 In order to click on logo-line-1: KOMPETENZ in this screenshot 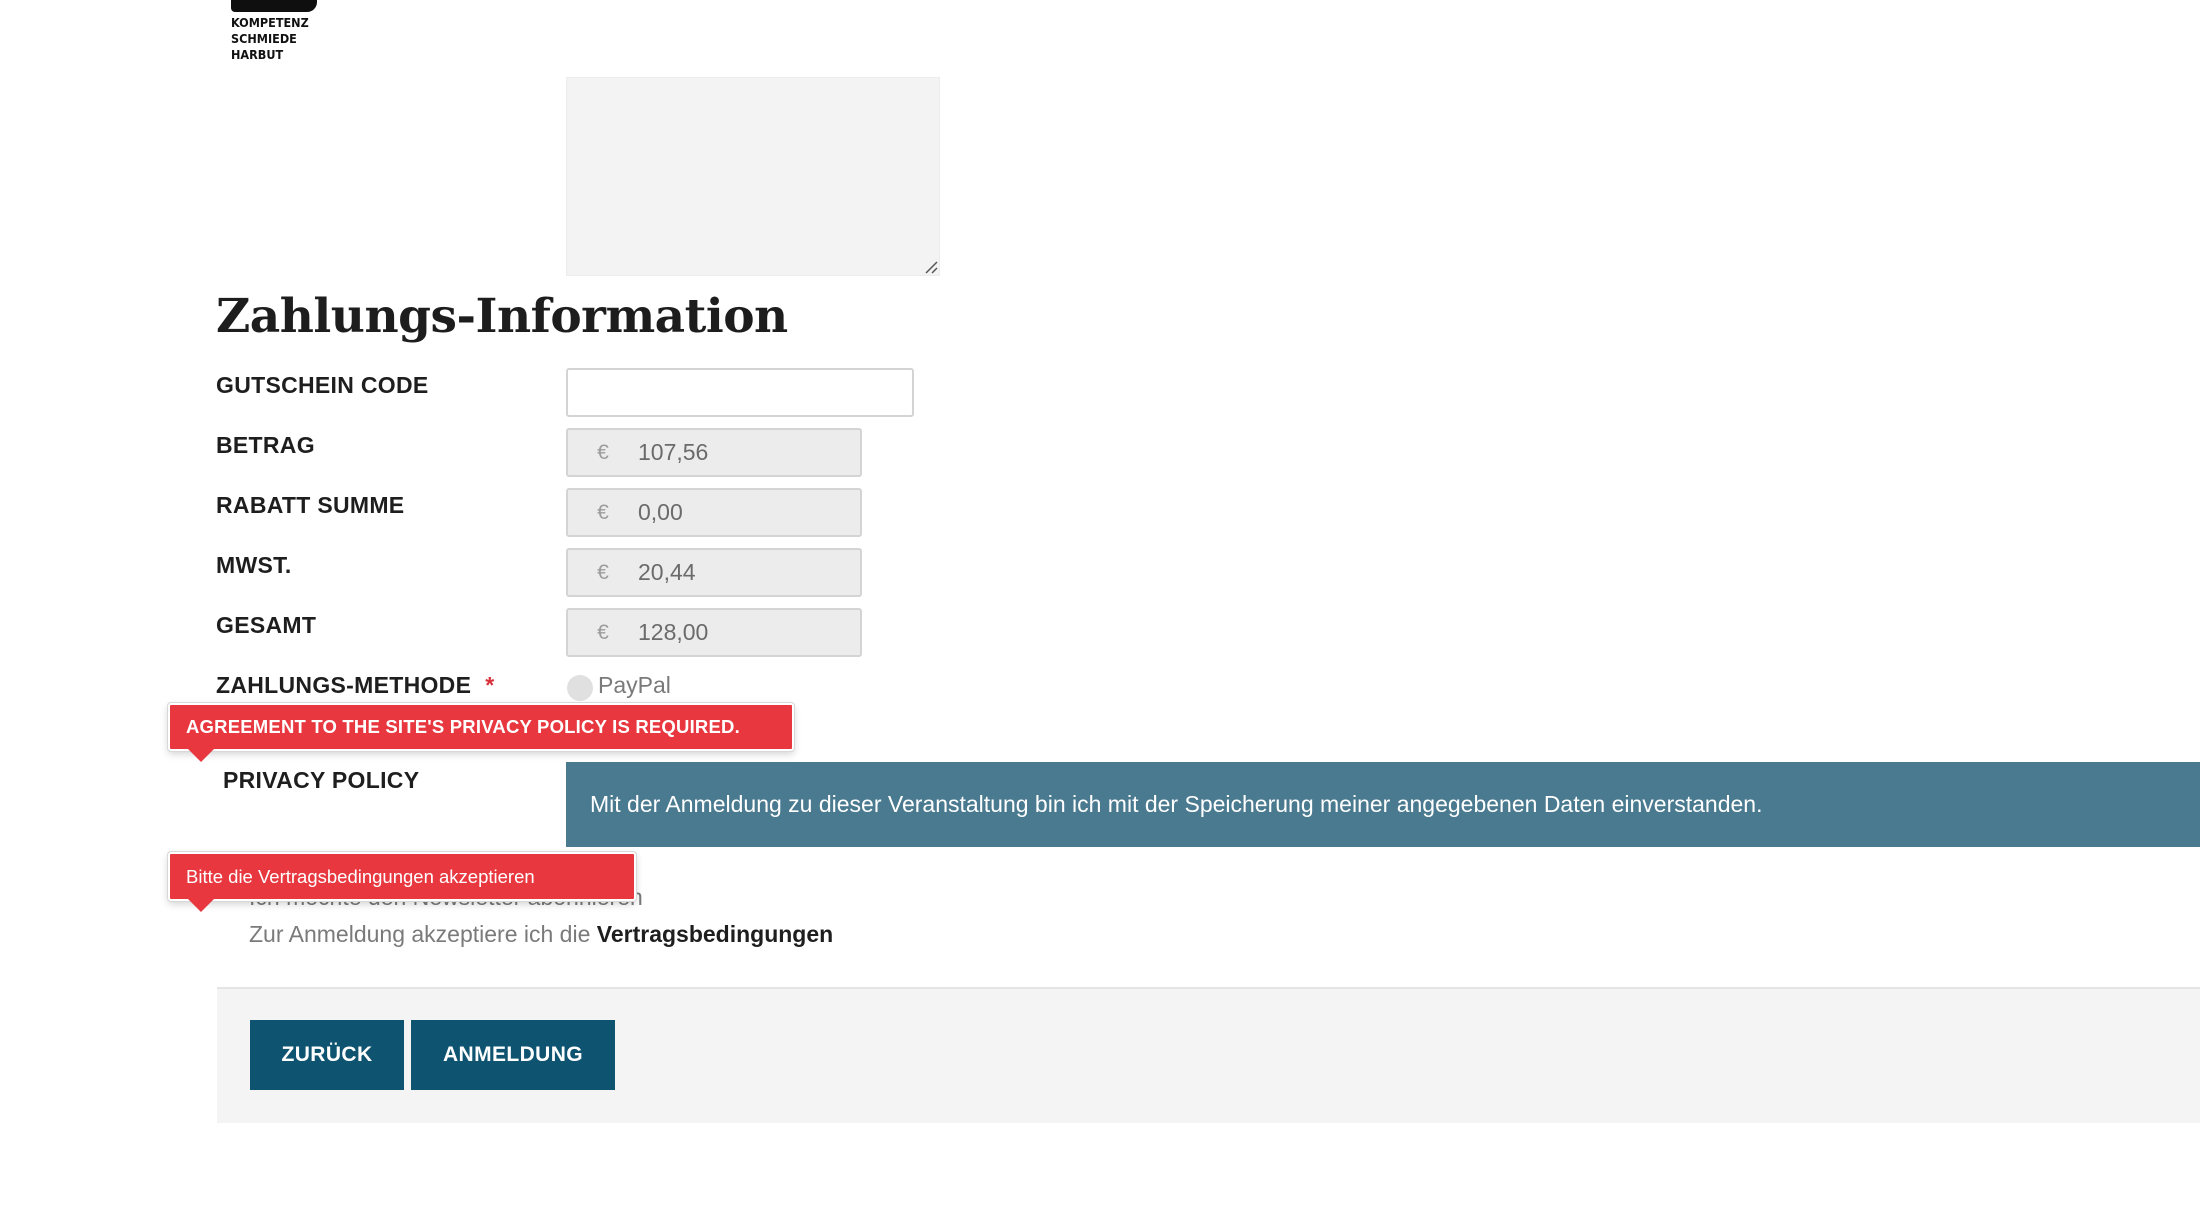, I will do `click(270, 22)`.